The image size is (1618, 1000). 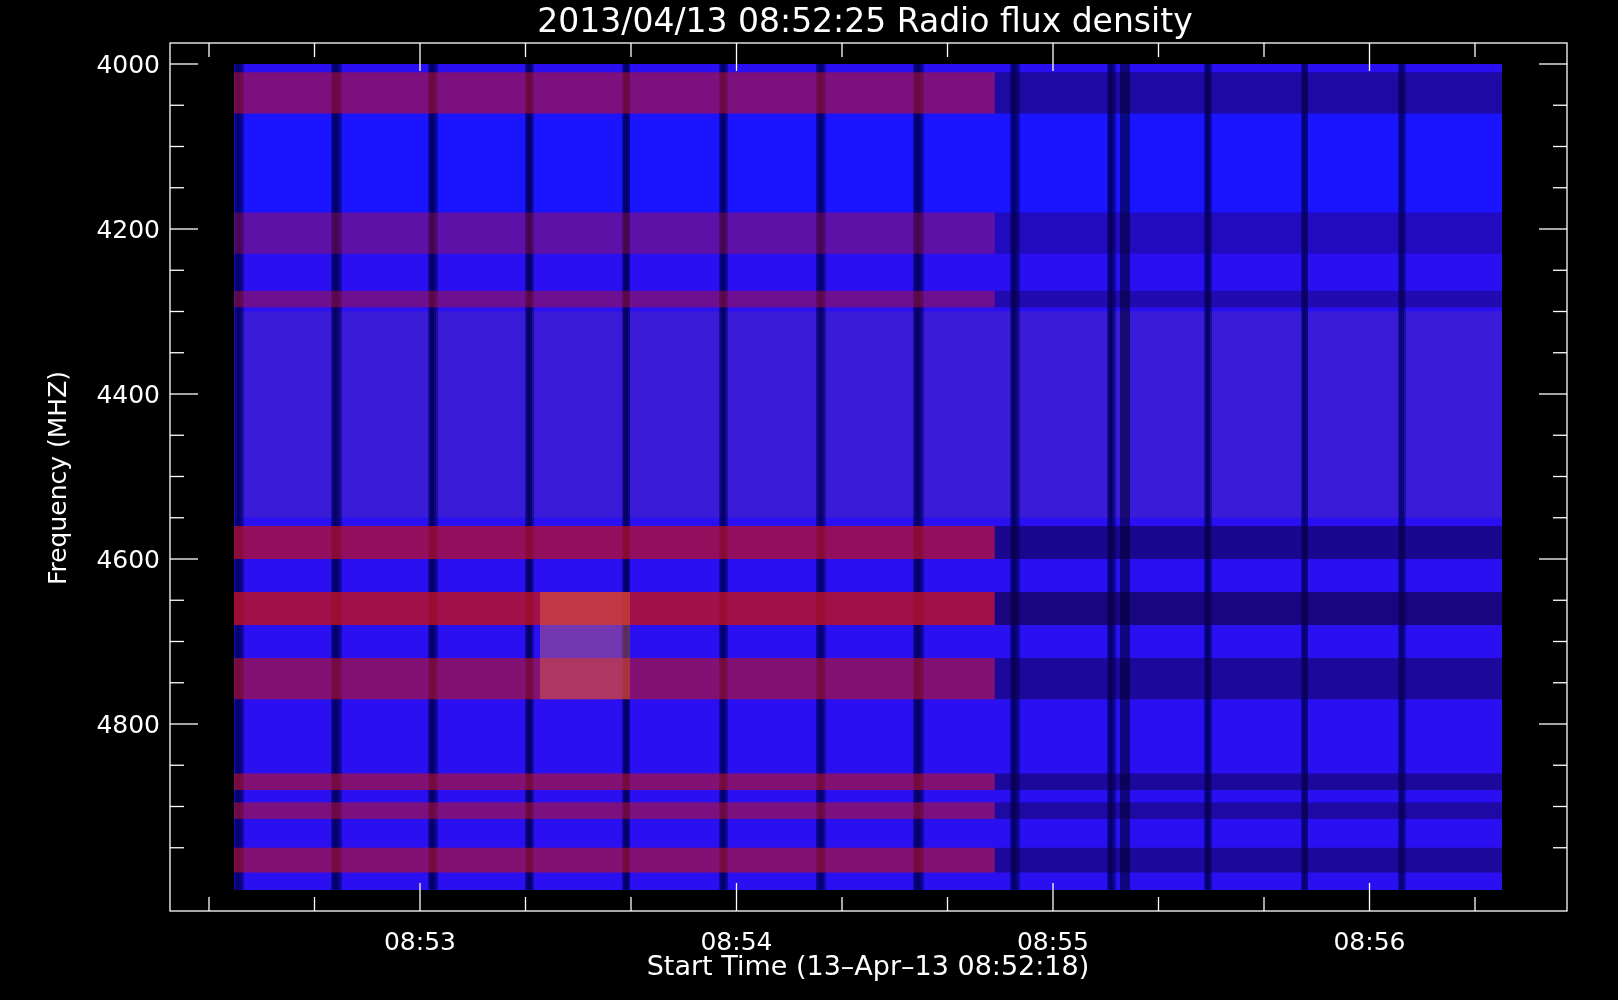 What do you see at coordinates (57, 478) in the screenshot?
I see `y-axis-label: Frequency (MHZ)` at bounding box center [57, 478].